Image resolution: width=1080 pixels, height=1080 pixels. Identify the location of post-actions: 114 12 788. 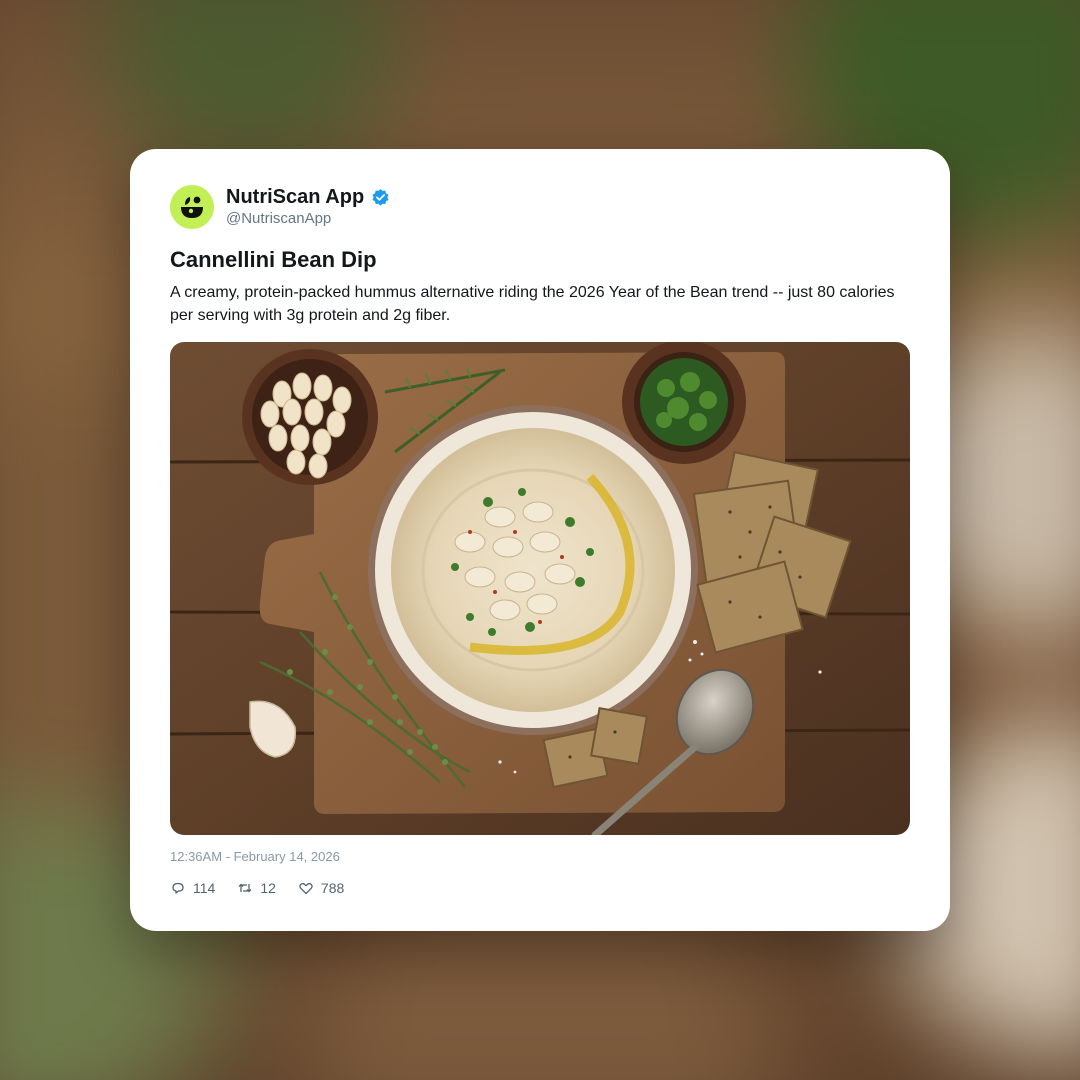
(257, 888).